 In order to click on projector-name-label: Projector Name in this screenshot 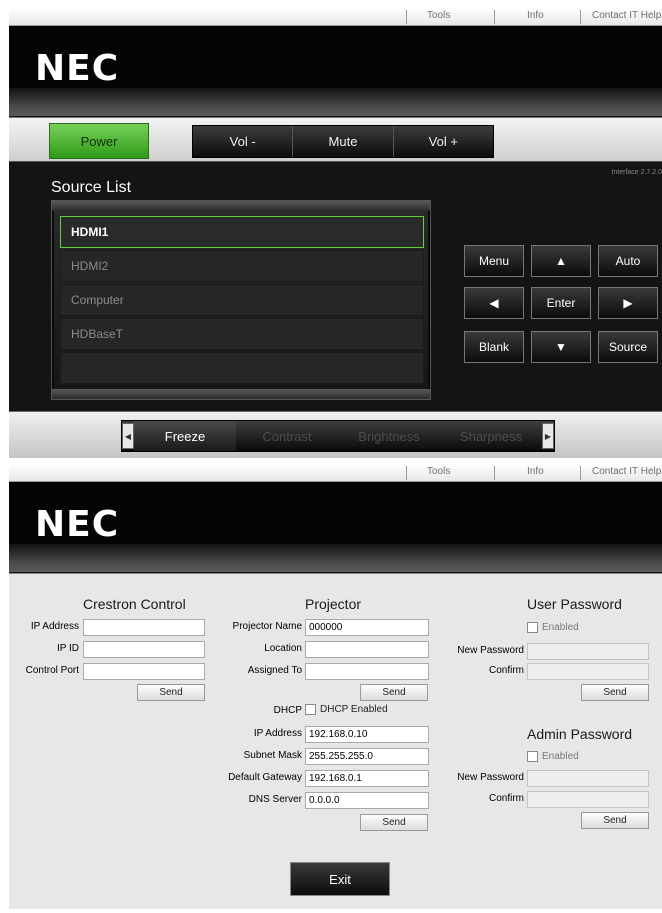, I will do `click(267, 626)`.